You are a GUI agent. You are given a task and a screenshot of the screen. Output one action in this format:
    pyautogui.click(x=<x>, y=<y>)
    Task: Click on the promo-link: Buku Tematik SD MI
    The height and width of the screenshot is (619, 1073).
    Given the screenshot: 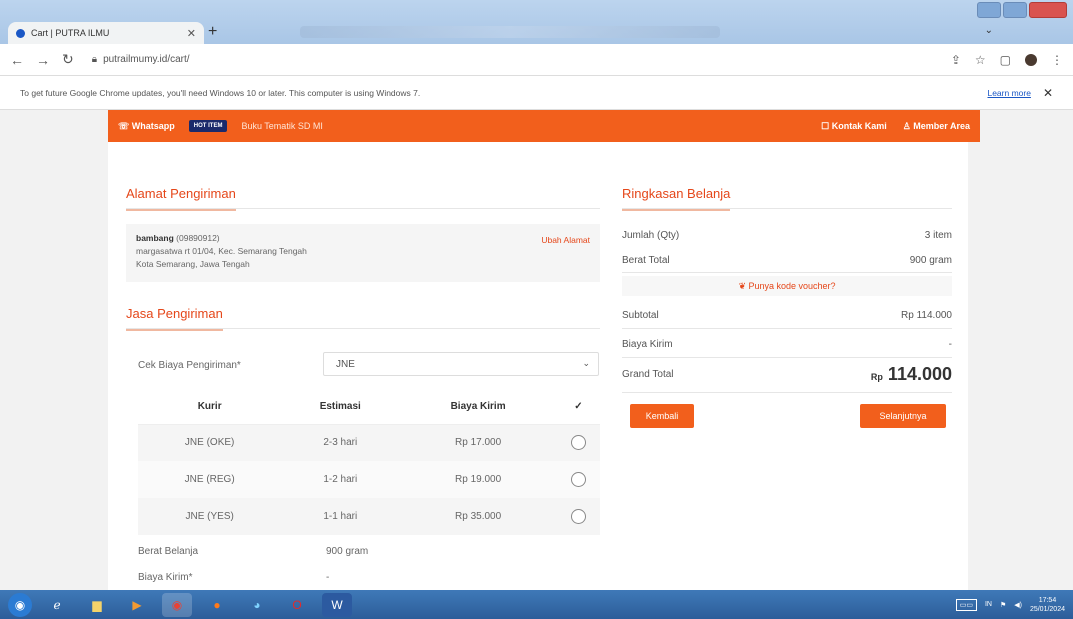 What is the action you would take?
    pyautogui.click(x=281, y=126)
    